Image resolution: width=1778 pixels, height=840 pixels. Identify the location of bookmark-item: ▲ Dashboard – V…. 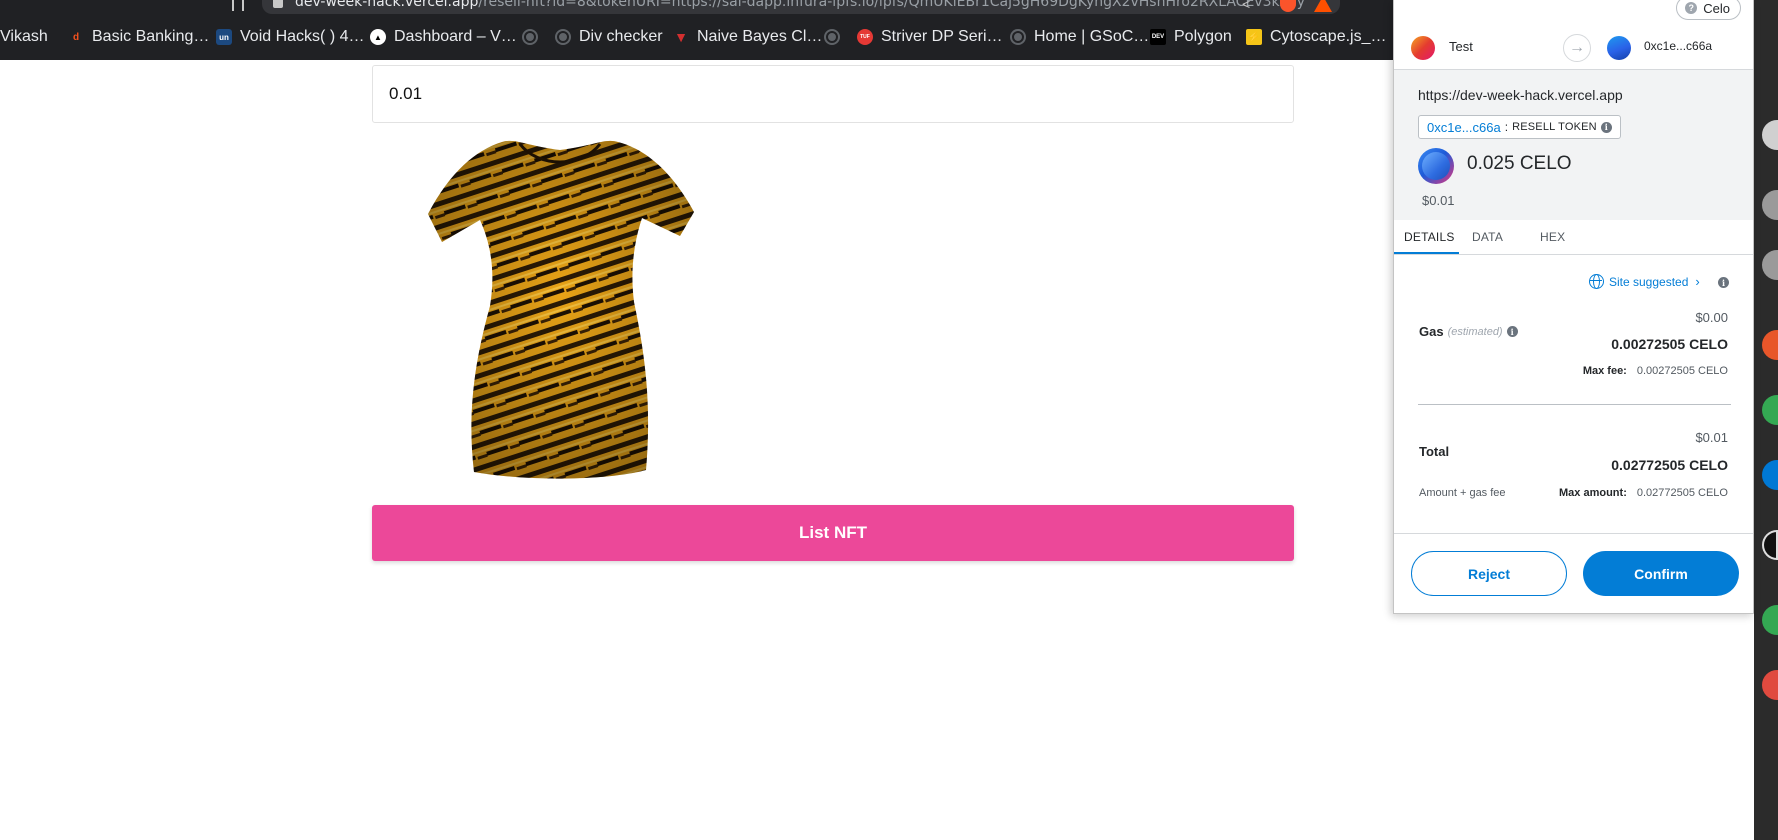
(443, 37).